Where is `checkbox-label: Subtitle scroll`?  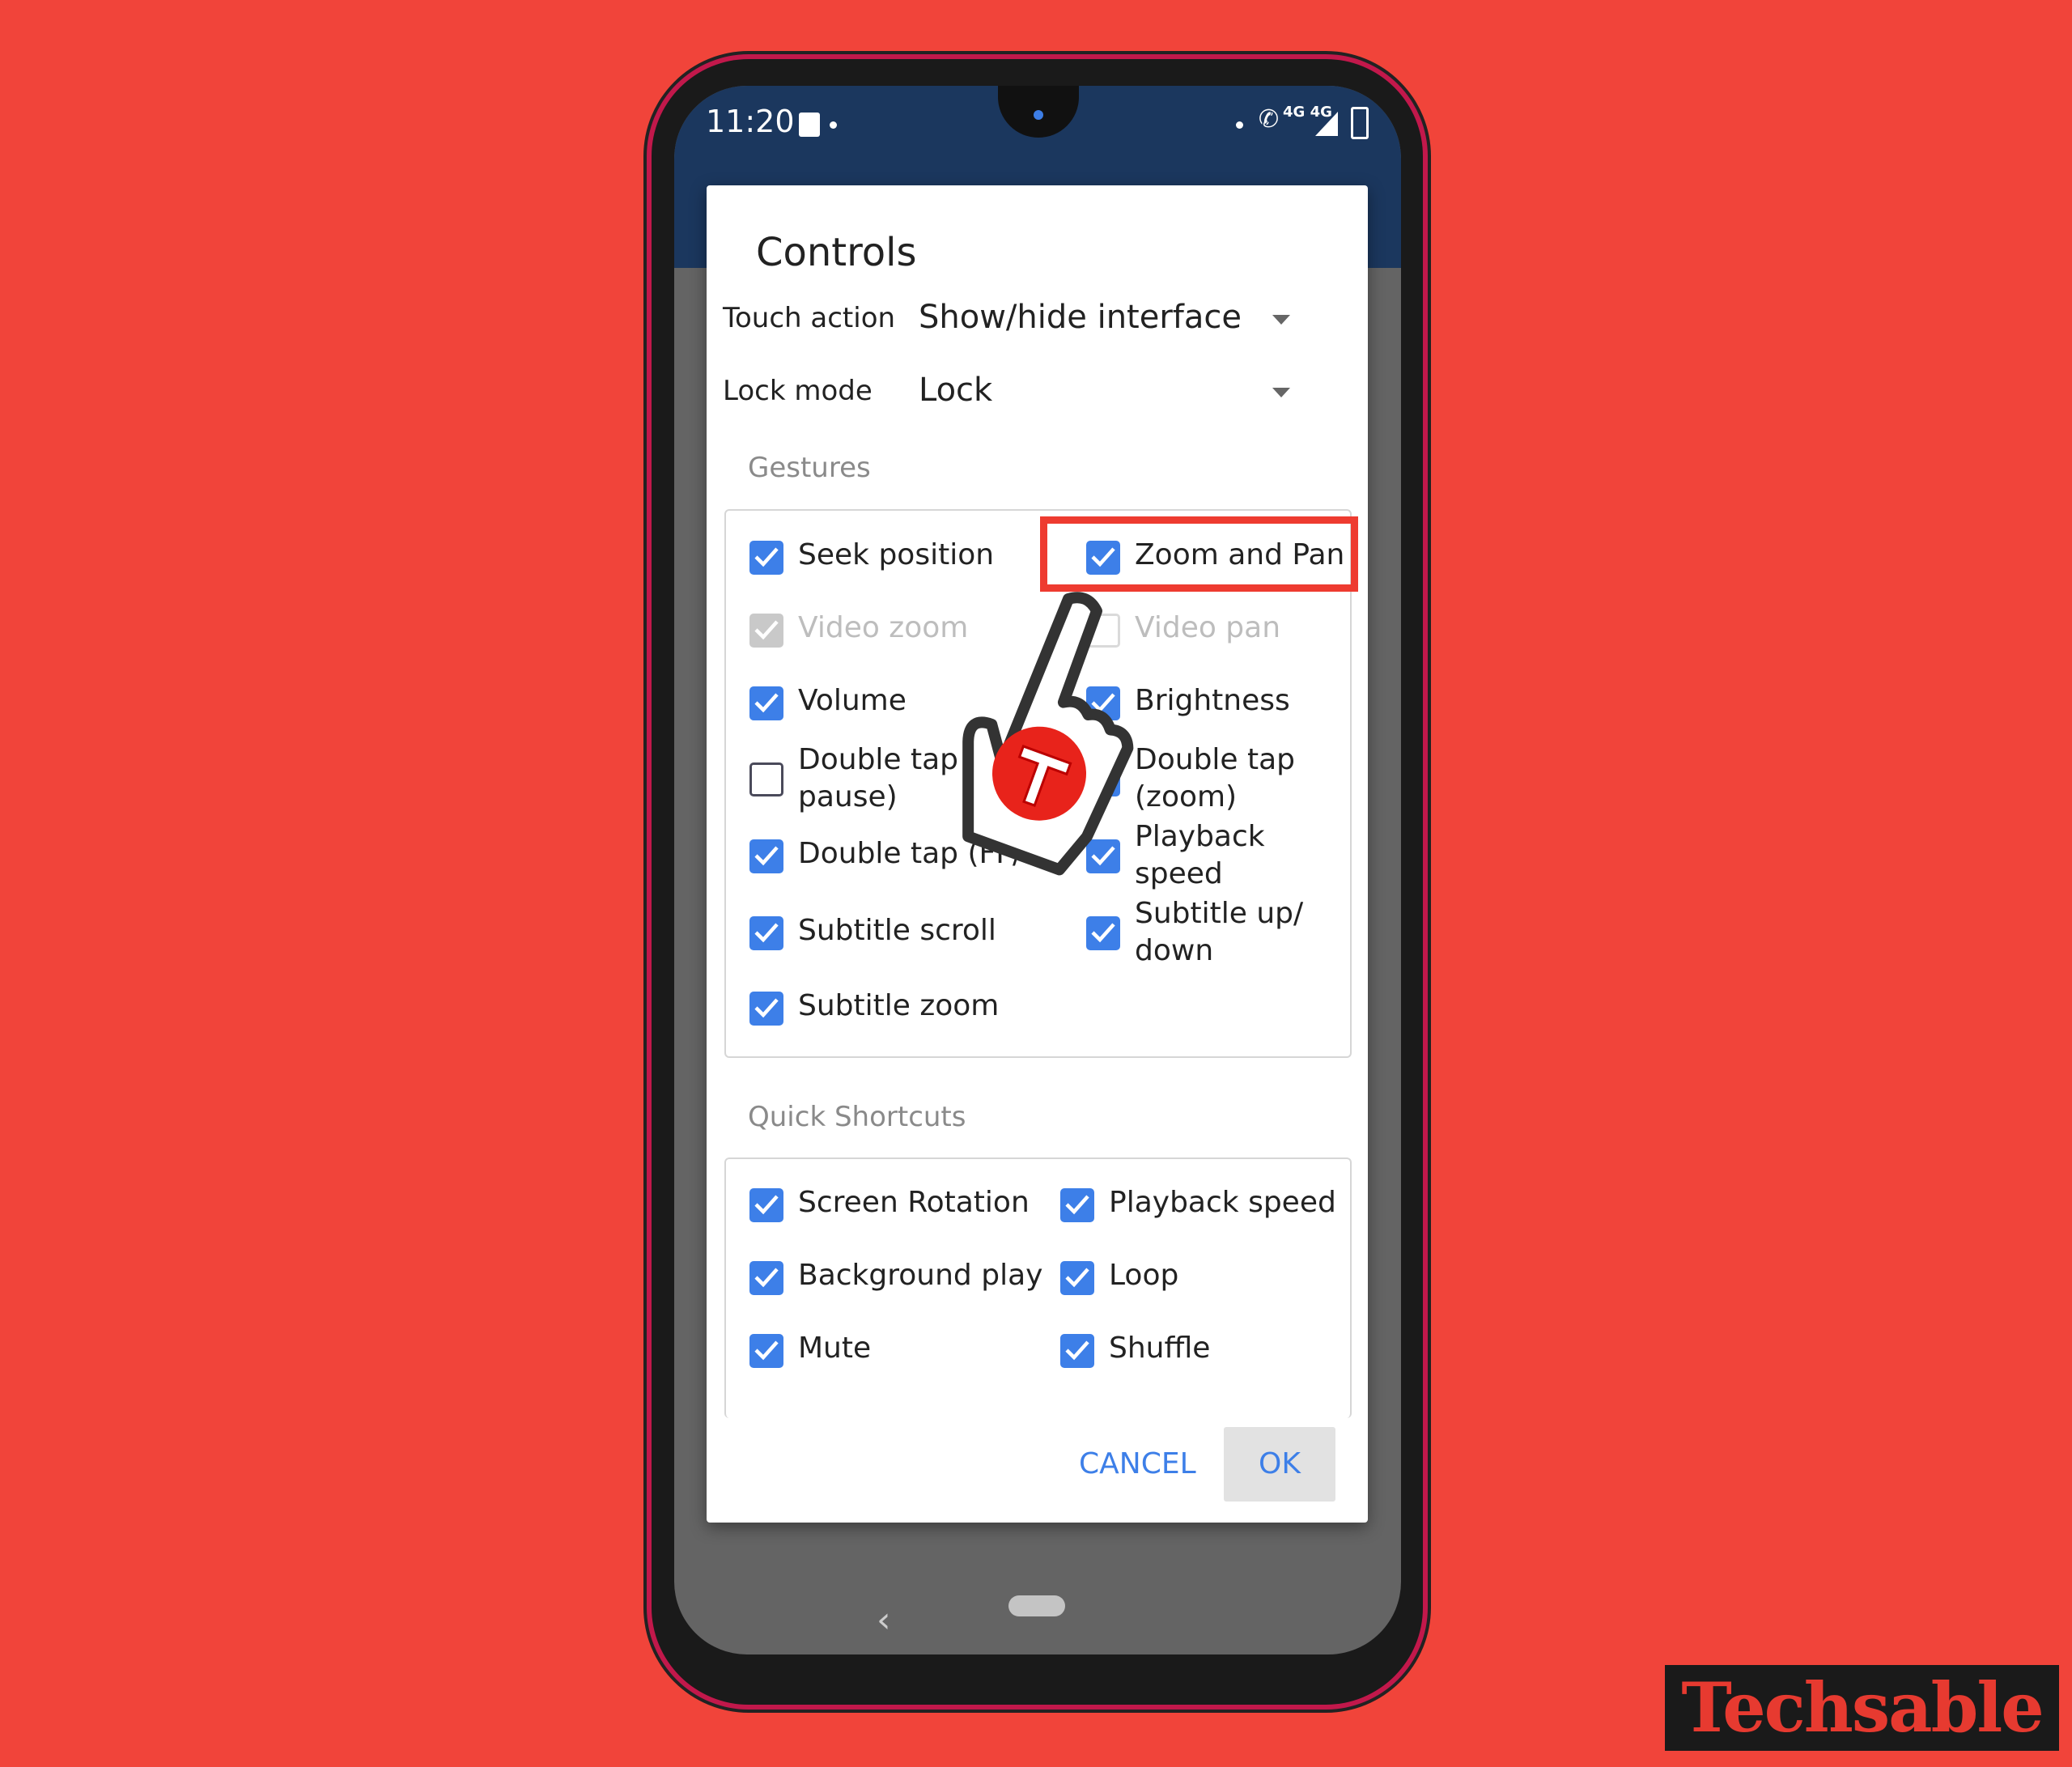 checkbox-label: Subtitle scroll is located at coordinates (897, 930).